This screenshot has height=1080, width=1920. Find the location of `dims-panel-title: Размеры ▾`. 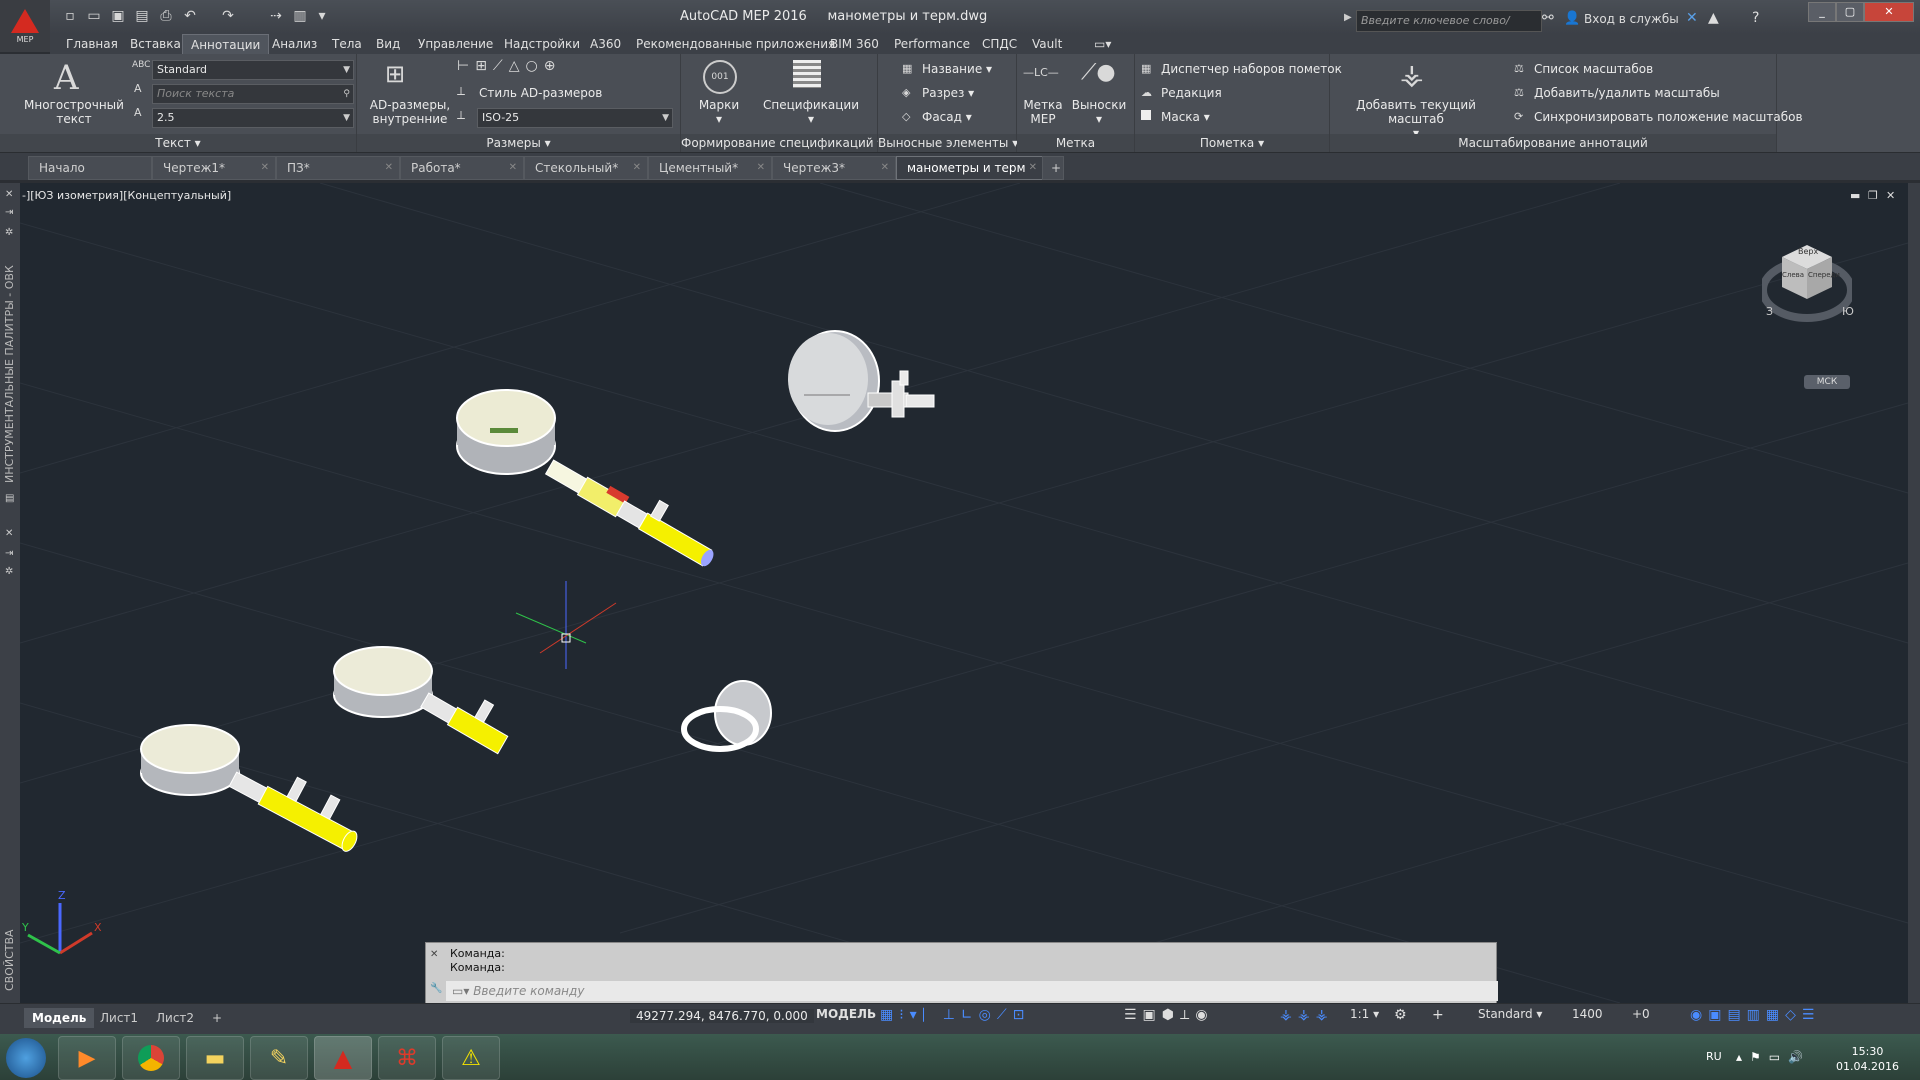

dims-panel-title: Размеры ▾ is located at coordinates (518, 143).